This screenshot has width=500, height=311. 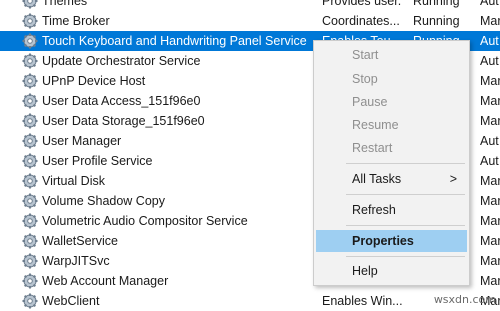 What do you see at coordinates (65, 4) in the screenshot?
I see `service-name: Themes` at bounding box center [65, 4].